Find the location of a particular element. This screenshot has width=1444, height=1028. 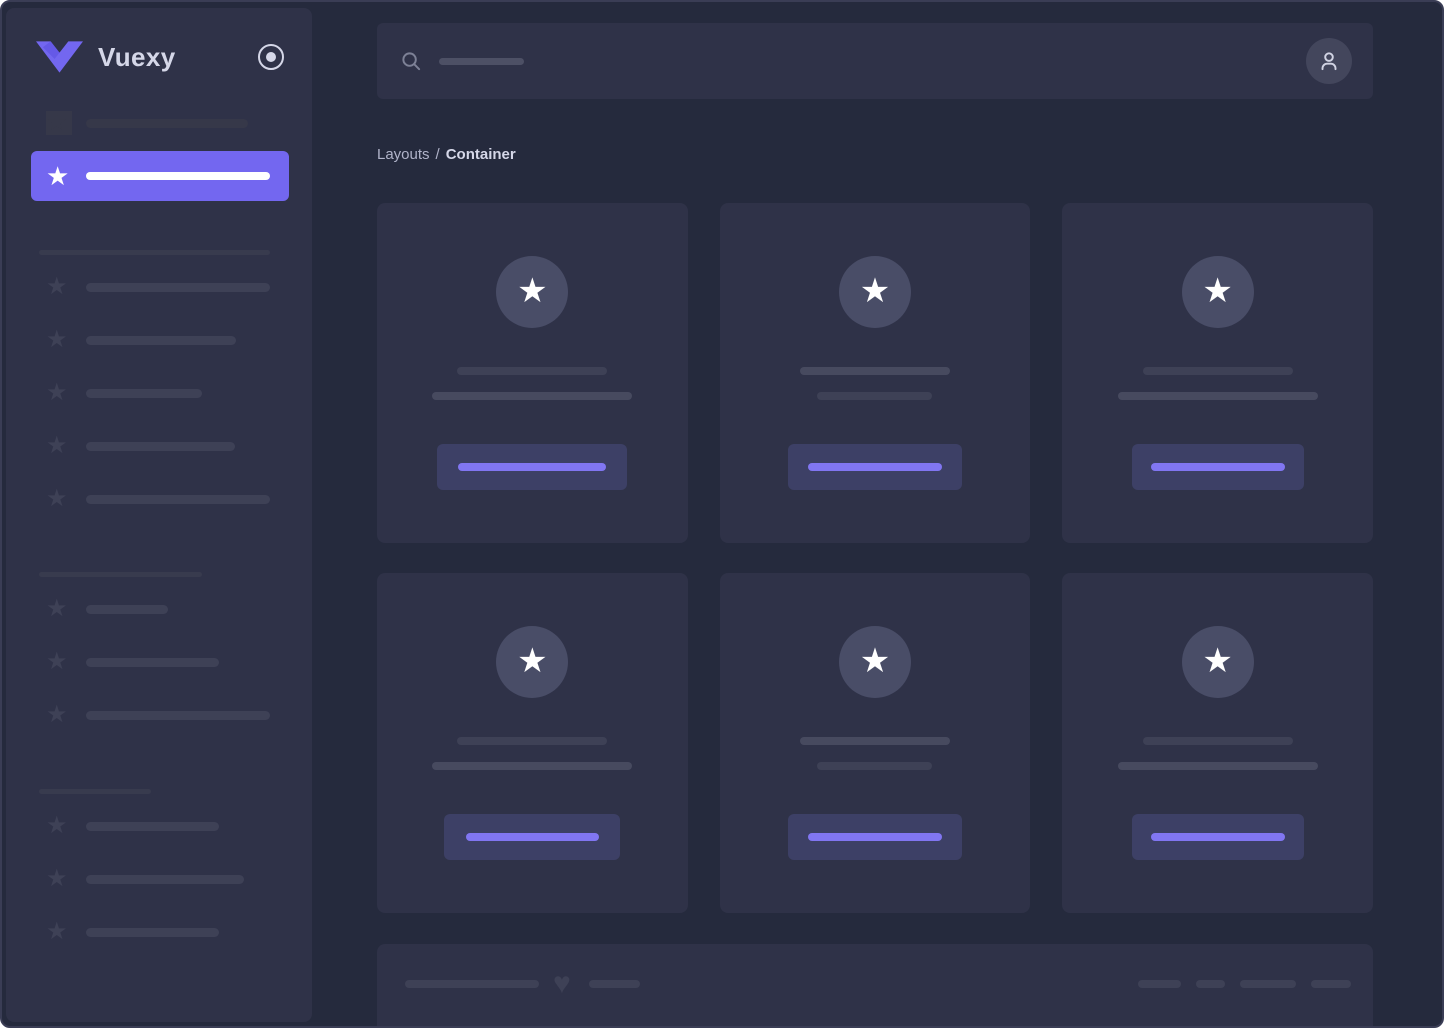

search-icon is located at coordinates (411, 60).